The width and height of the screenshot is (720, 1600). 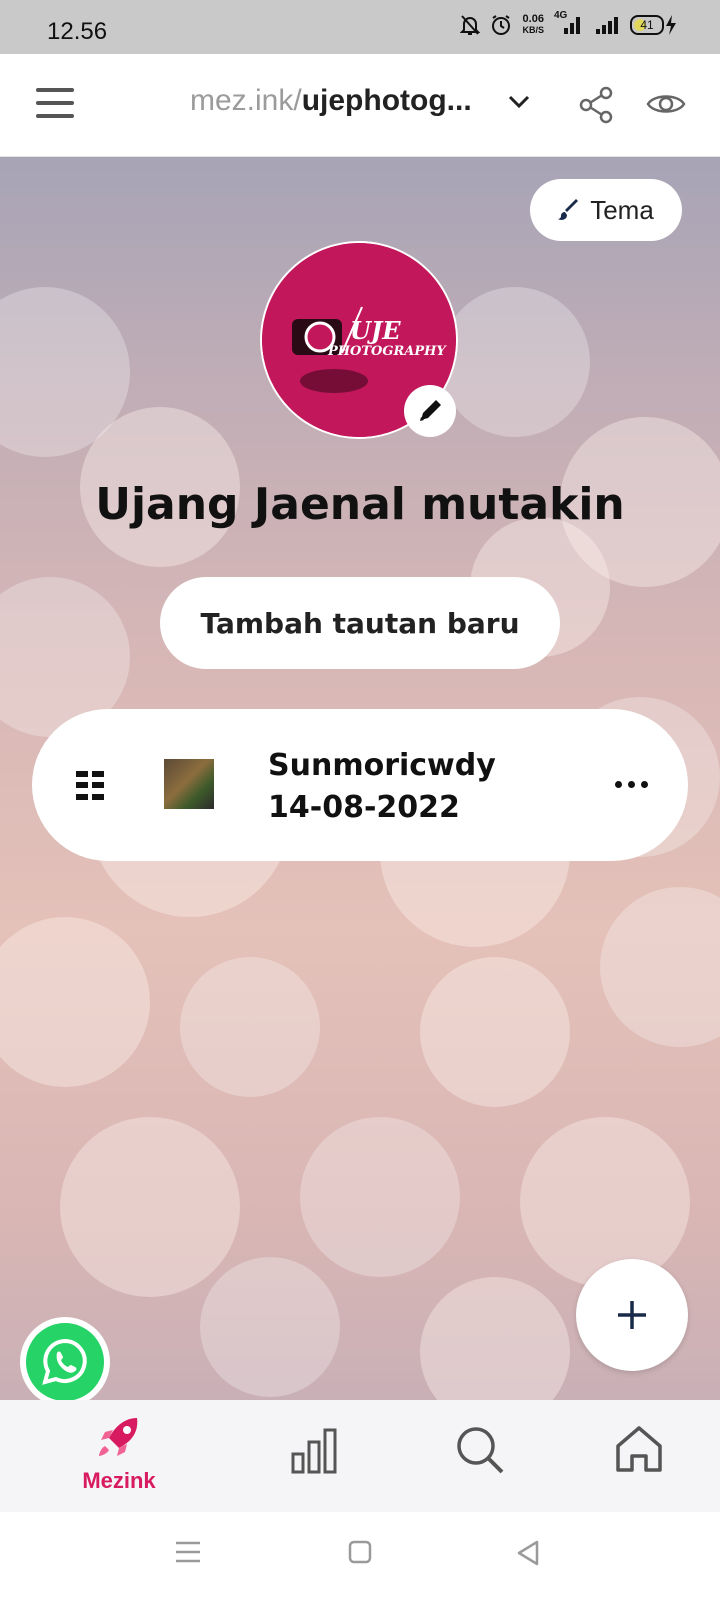 What do you see at coordinates (360, 504) in the screenshot?
I see `profile-name: Ujang Jaenal mutakin` at bounding box center [360, 504].